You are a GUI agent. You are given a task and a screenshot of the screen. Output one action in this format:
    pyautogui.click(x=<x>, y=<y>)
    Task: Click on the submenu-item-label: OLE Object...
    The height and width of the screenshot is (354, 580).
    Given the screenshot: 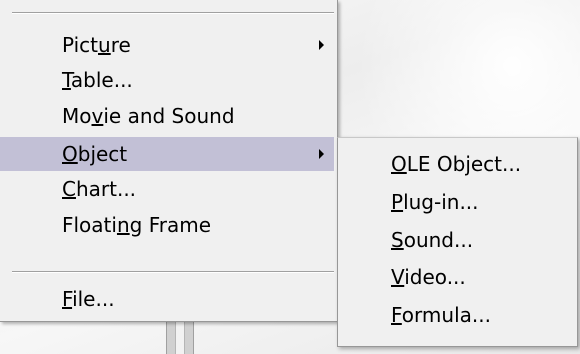 What is the action you would take?
    pyautogui.click(x=456, y=164)
    